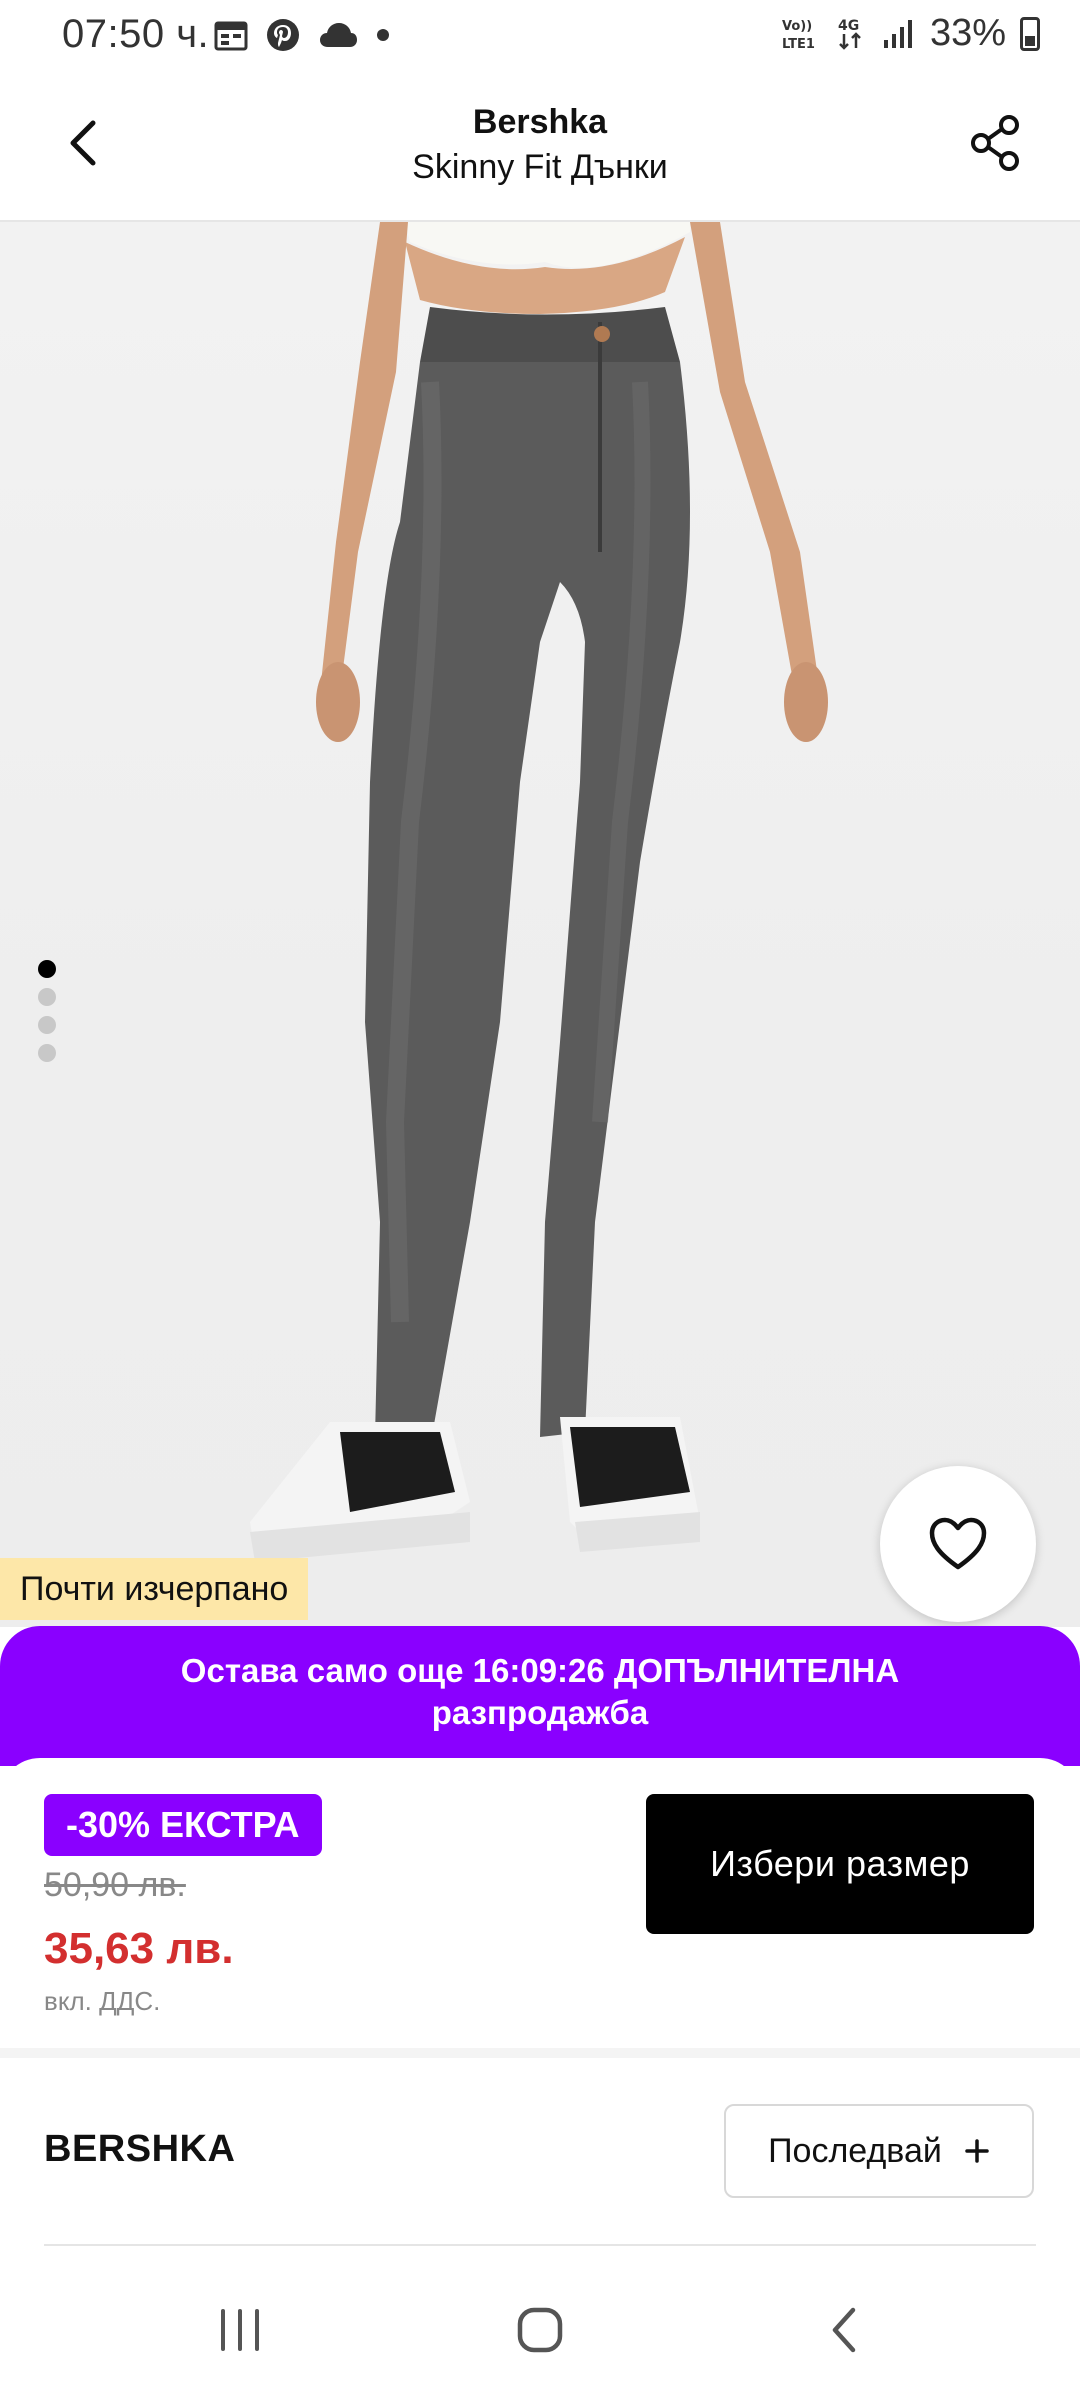  Describe the element at coordinates (540, 36) in the screenshot. I see `status-bar: 07:50 ч. Vo)) LTE1 4G 33%` at that location.